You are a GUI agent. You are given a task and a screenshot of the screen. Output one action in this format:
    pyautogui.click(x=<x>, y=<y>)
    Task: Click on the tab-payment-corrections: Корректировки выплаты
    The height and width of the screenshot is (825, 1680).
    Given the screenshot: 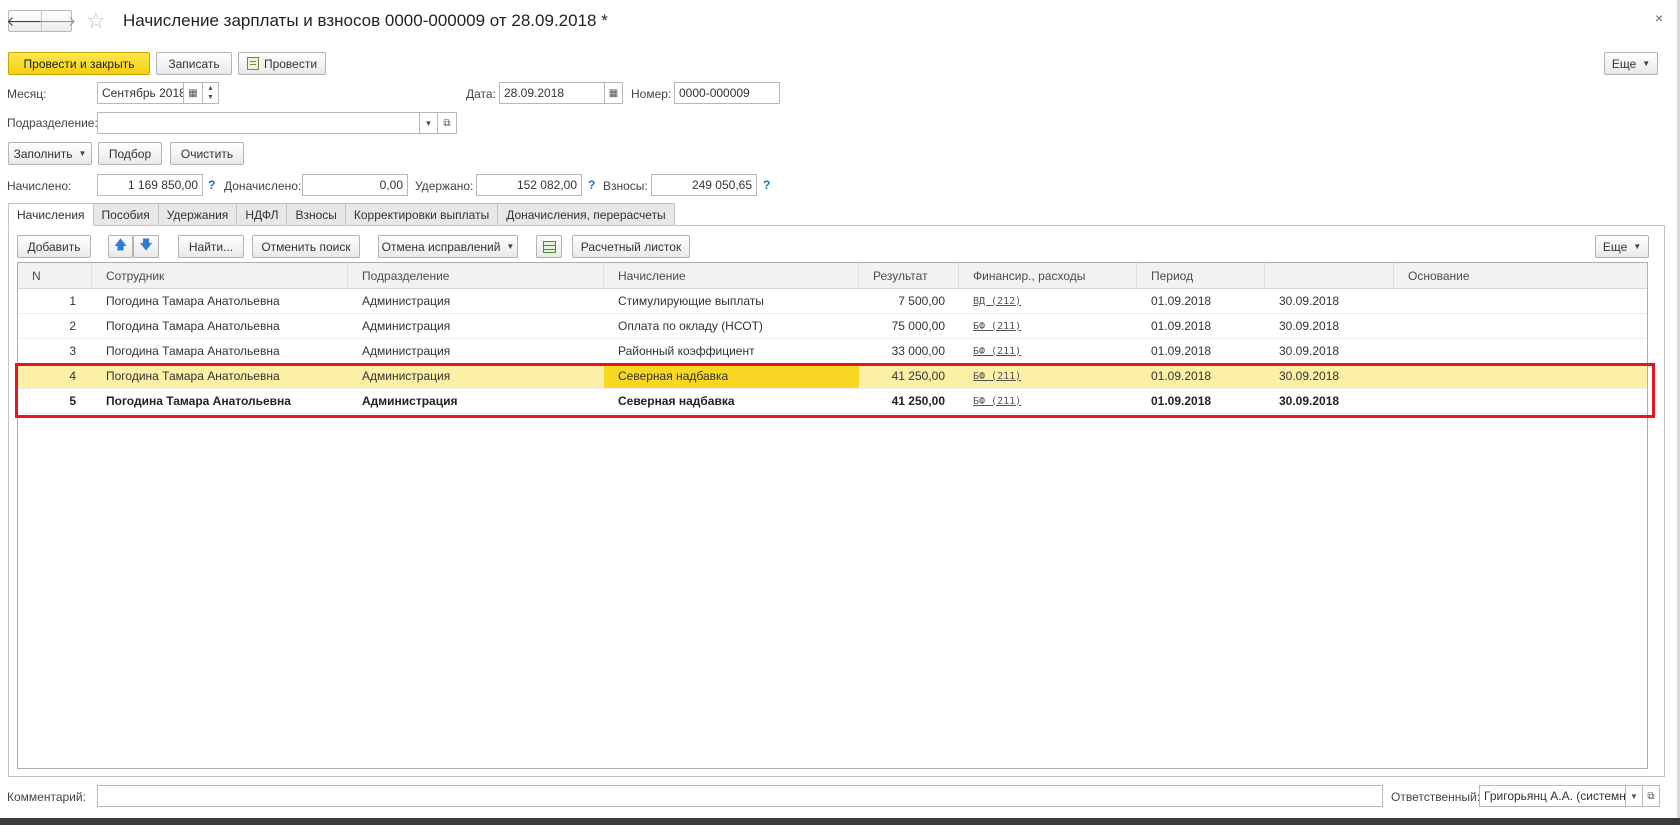 What is the action you would take?
    pyautogui.click(x=422, y=214)
    